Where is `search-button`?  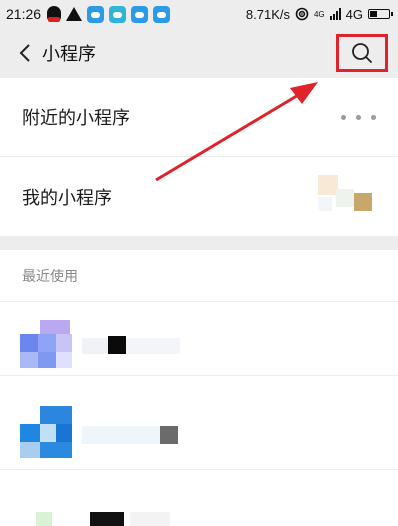 search-button is located at coordinates (362, 53).